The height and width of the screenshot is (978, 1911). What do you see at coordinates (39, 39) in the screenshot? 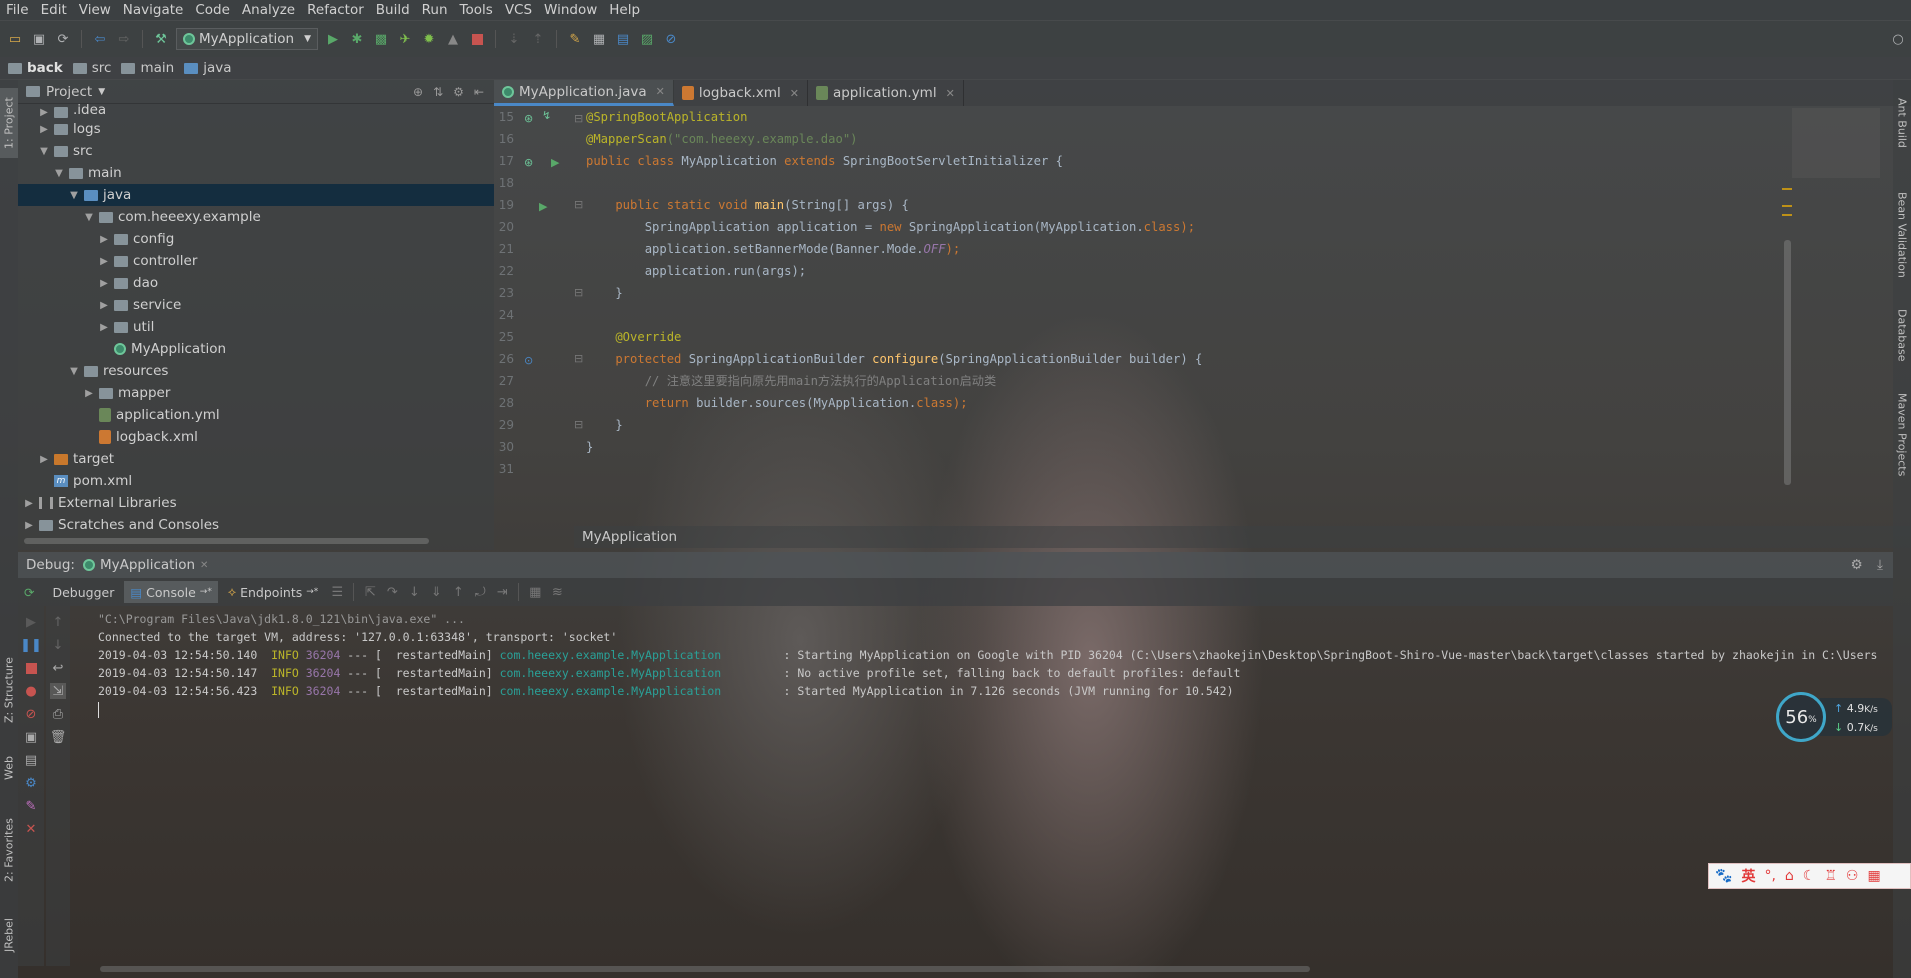
I see `save-all-icon: ▣` at bounding box center [39, 39].